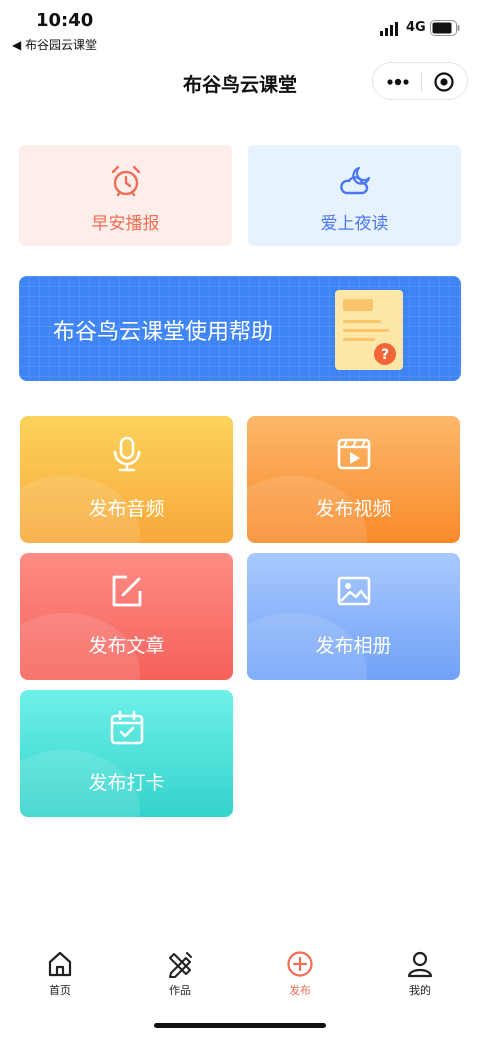 Image resolution: width=480 pixels, height=1039 pixels. I want to click on status-time: 10:40, so click(65, 20).